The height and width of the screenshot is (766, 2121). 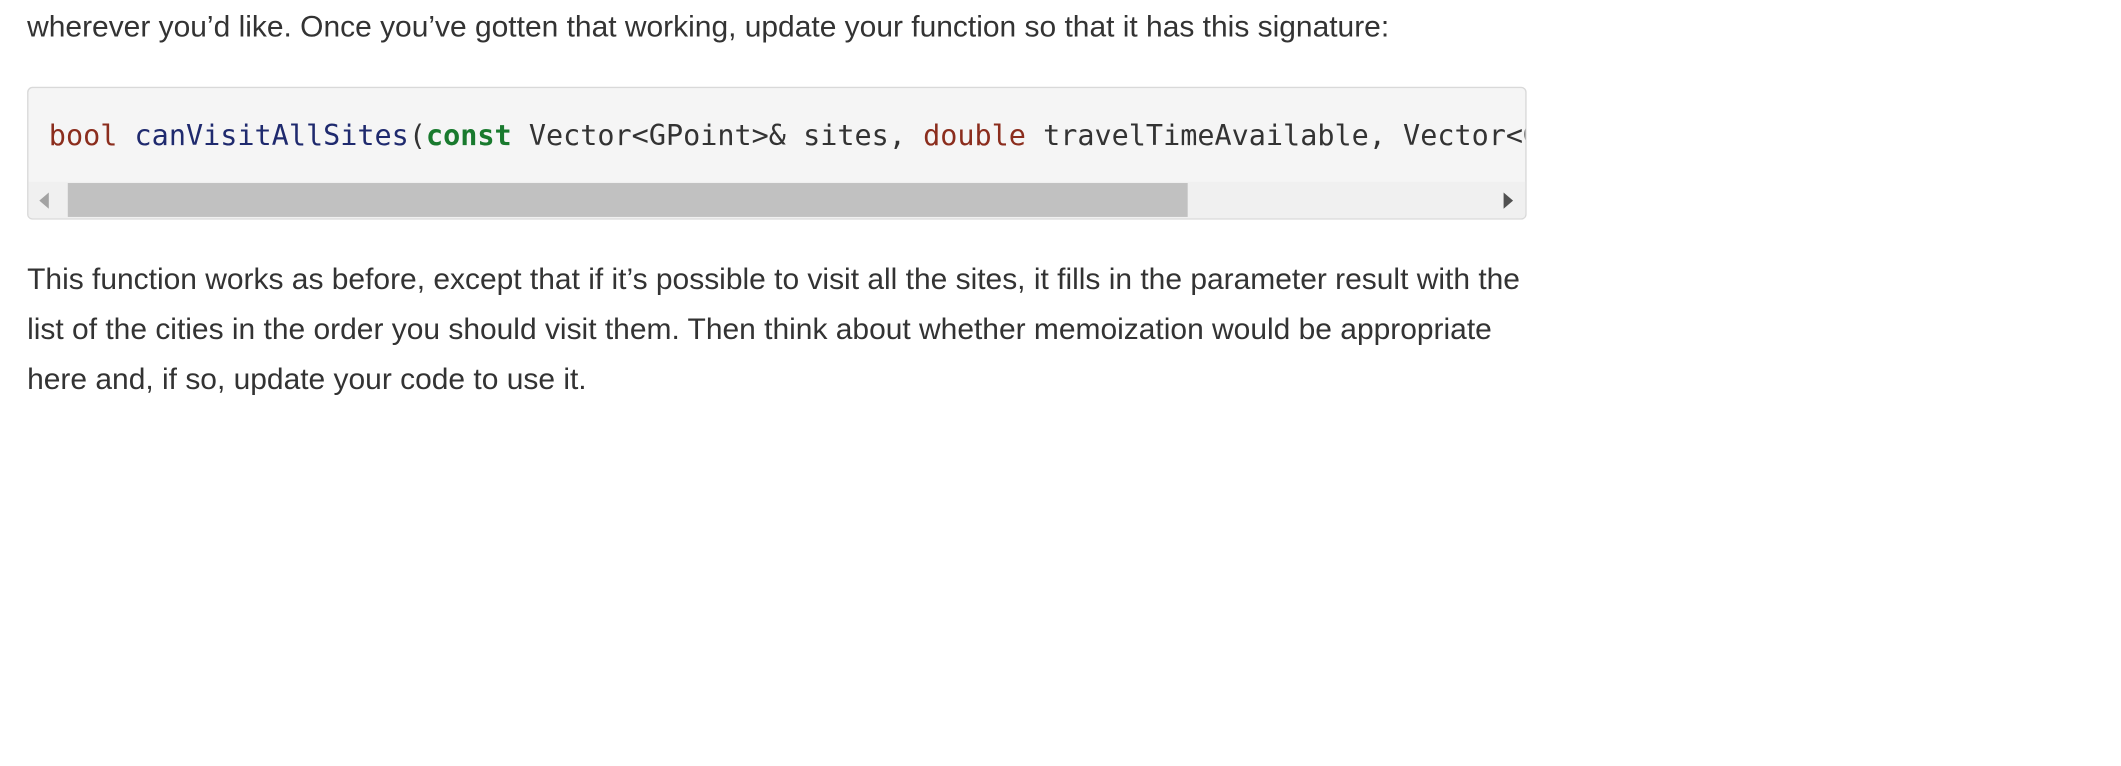 I want to click on horizontal-scrollbar, so click(x=777, y=200).